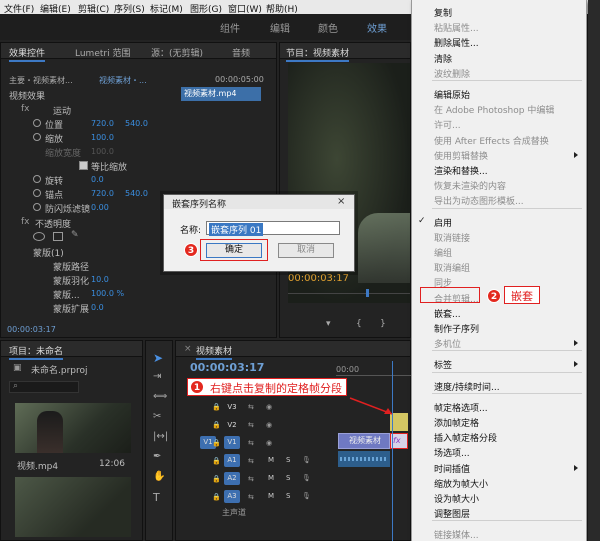 The width and height of the screenshot is (600, 541). Describe the element at coordinates (102, 52) in the screenshot. I see `tab-lumetri-scopes: Lumetri 范围` at that location.